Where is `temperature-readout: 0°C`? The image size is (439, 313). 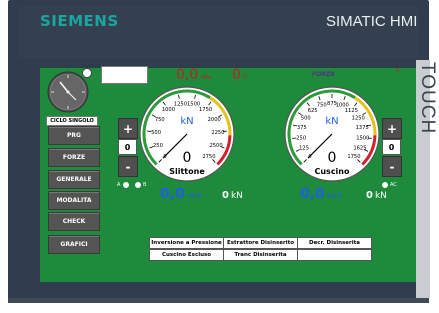
temperature-readout: 0°C is located at coordinates (240, 75).